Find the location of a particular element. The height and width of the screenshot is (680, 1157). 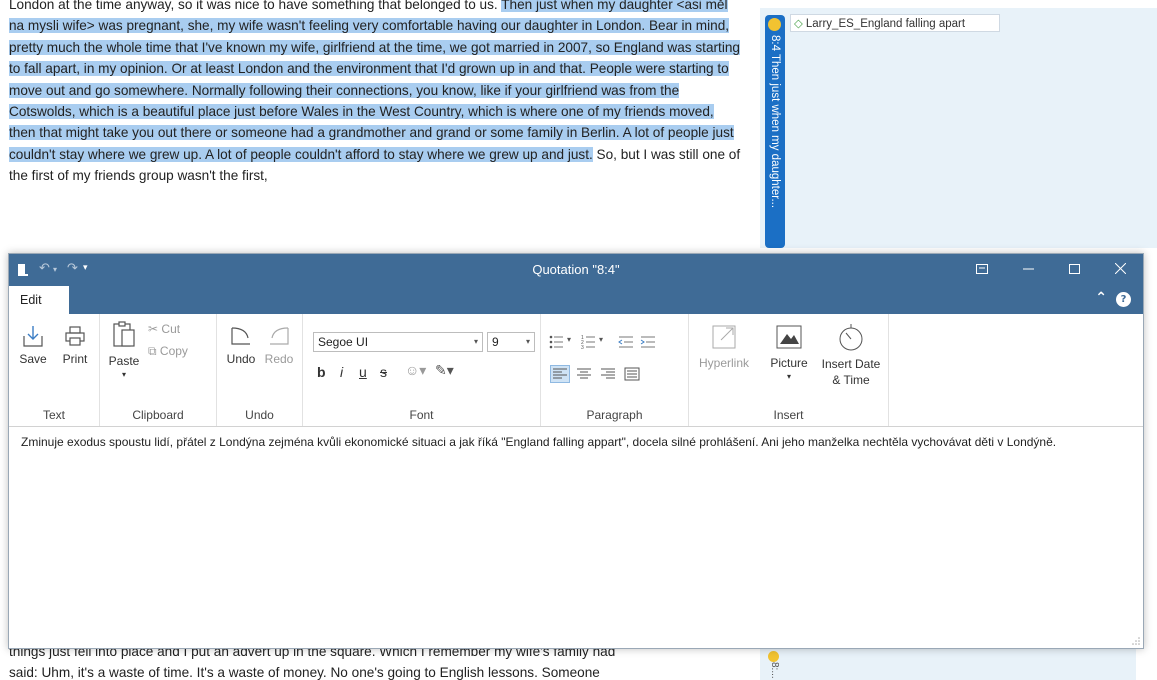

copy-button: ⧉ Copy is located at coordinates (168, 351).